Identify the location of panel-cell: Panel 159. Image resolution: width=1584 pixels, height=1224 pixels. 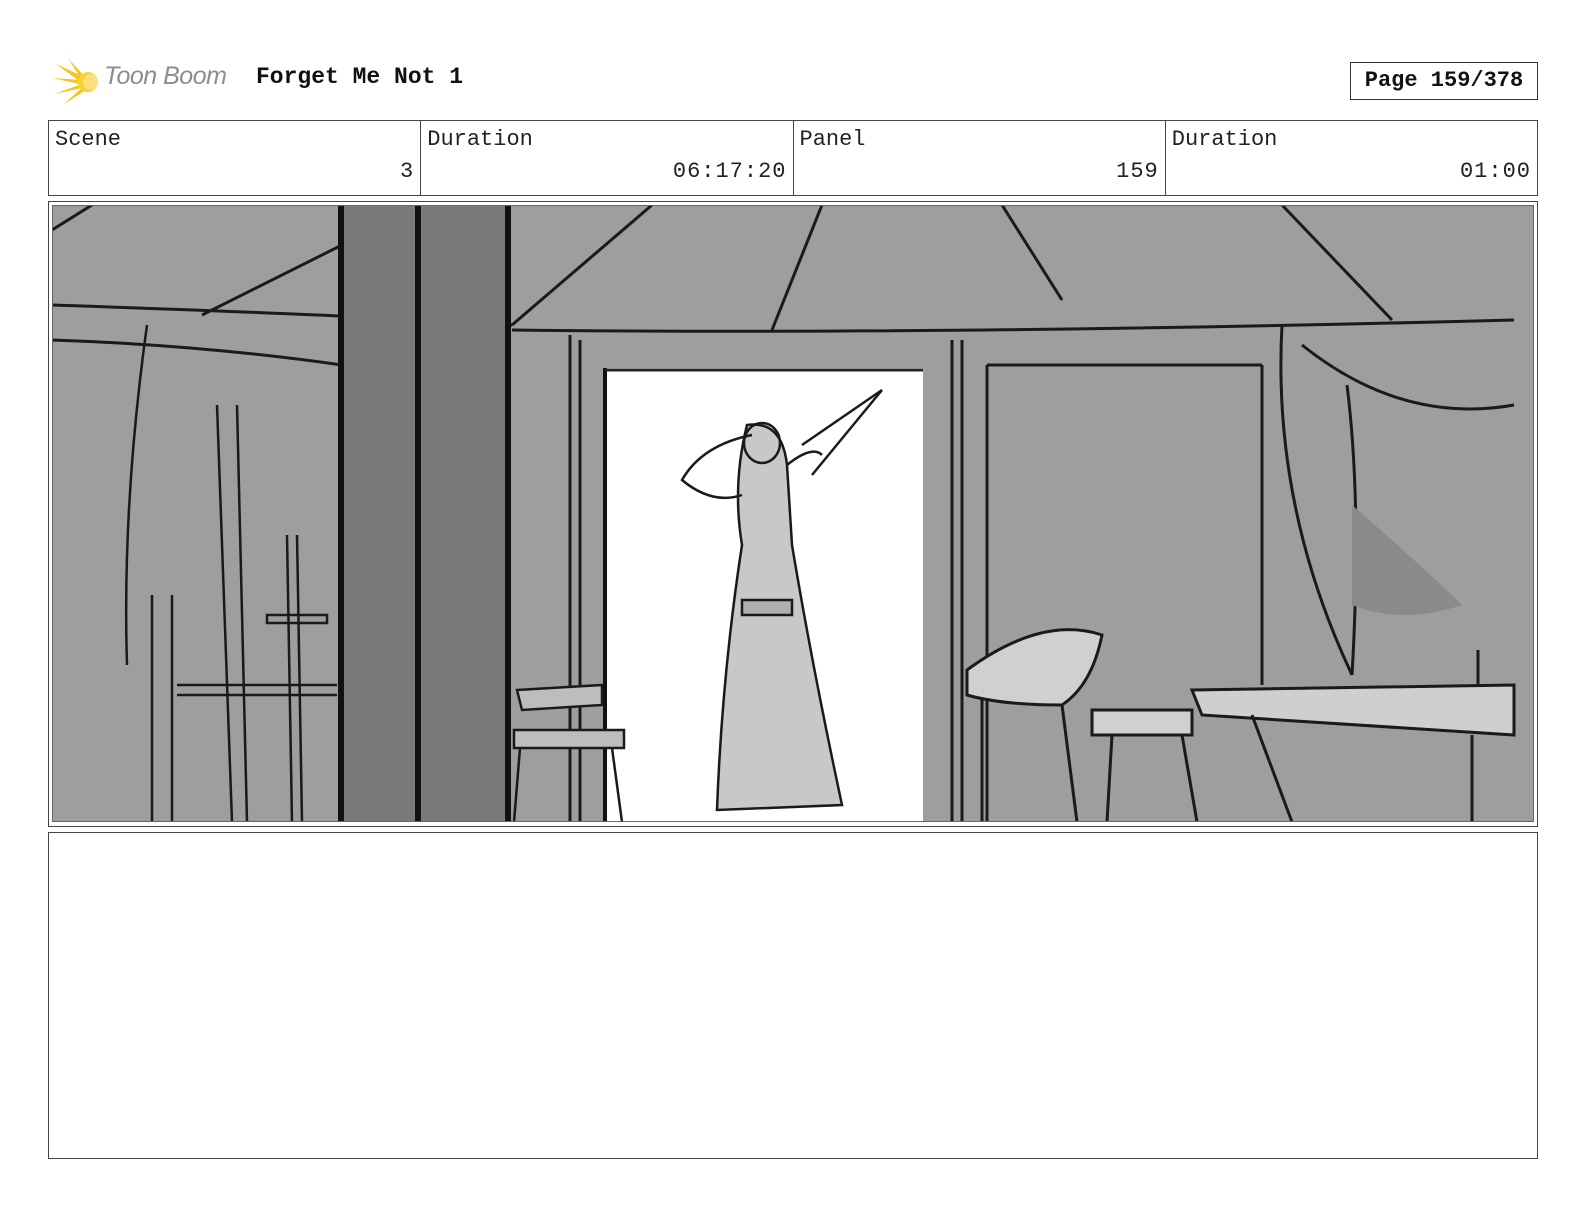
(980, 158).